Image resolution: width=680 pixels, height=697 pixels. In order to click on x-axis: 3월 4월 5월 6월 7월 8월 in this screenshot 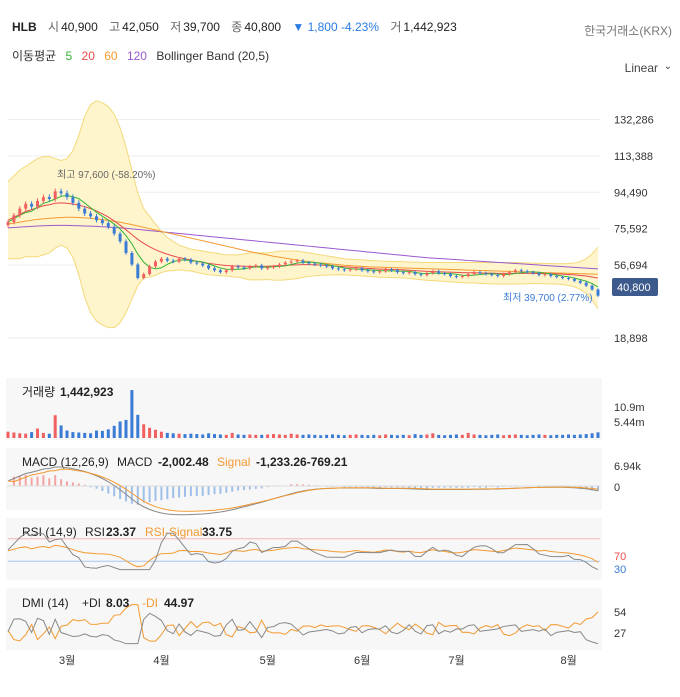, I will do `click(318, 660)`.